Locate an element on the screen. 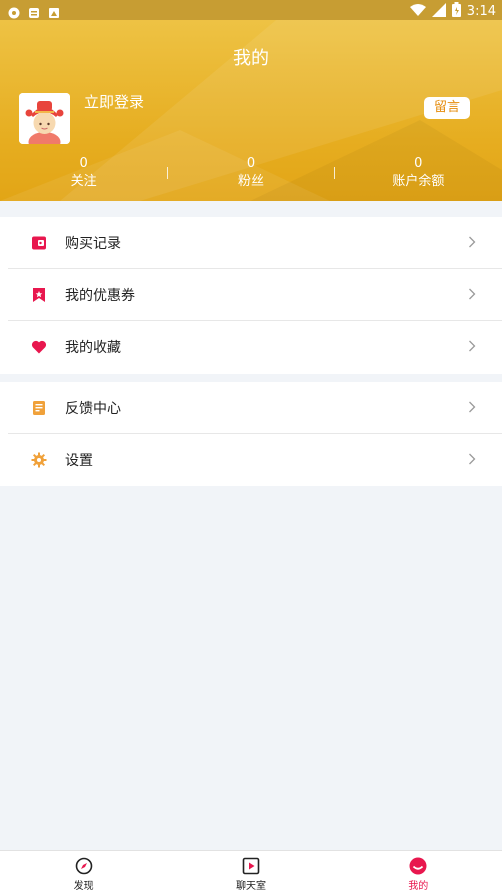 This screenshot has width=502, height=893. tab-label: 发现 is located at coordinates (83, 886).